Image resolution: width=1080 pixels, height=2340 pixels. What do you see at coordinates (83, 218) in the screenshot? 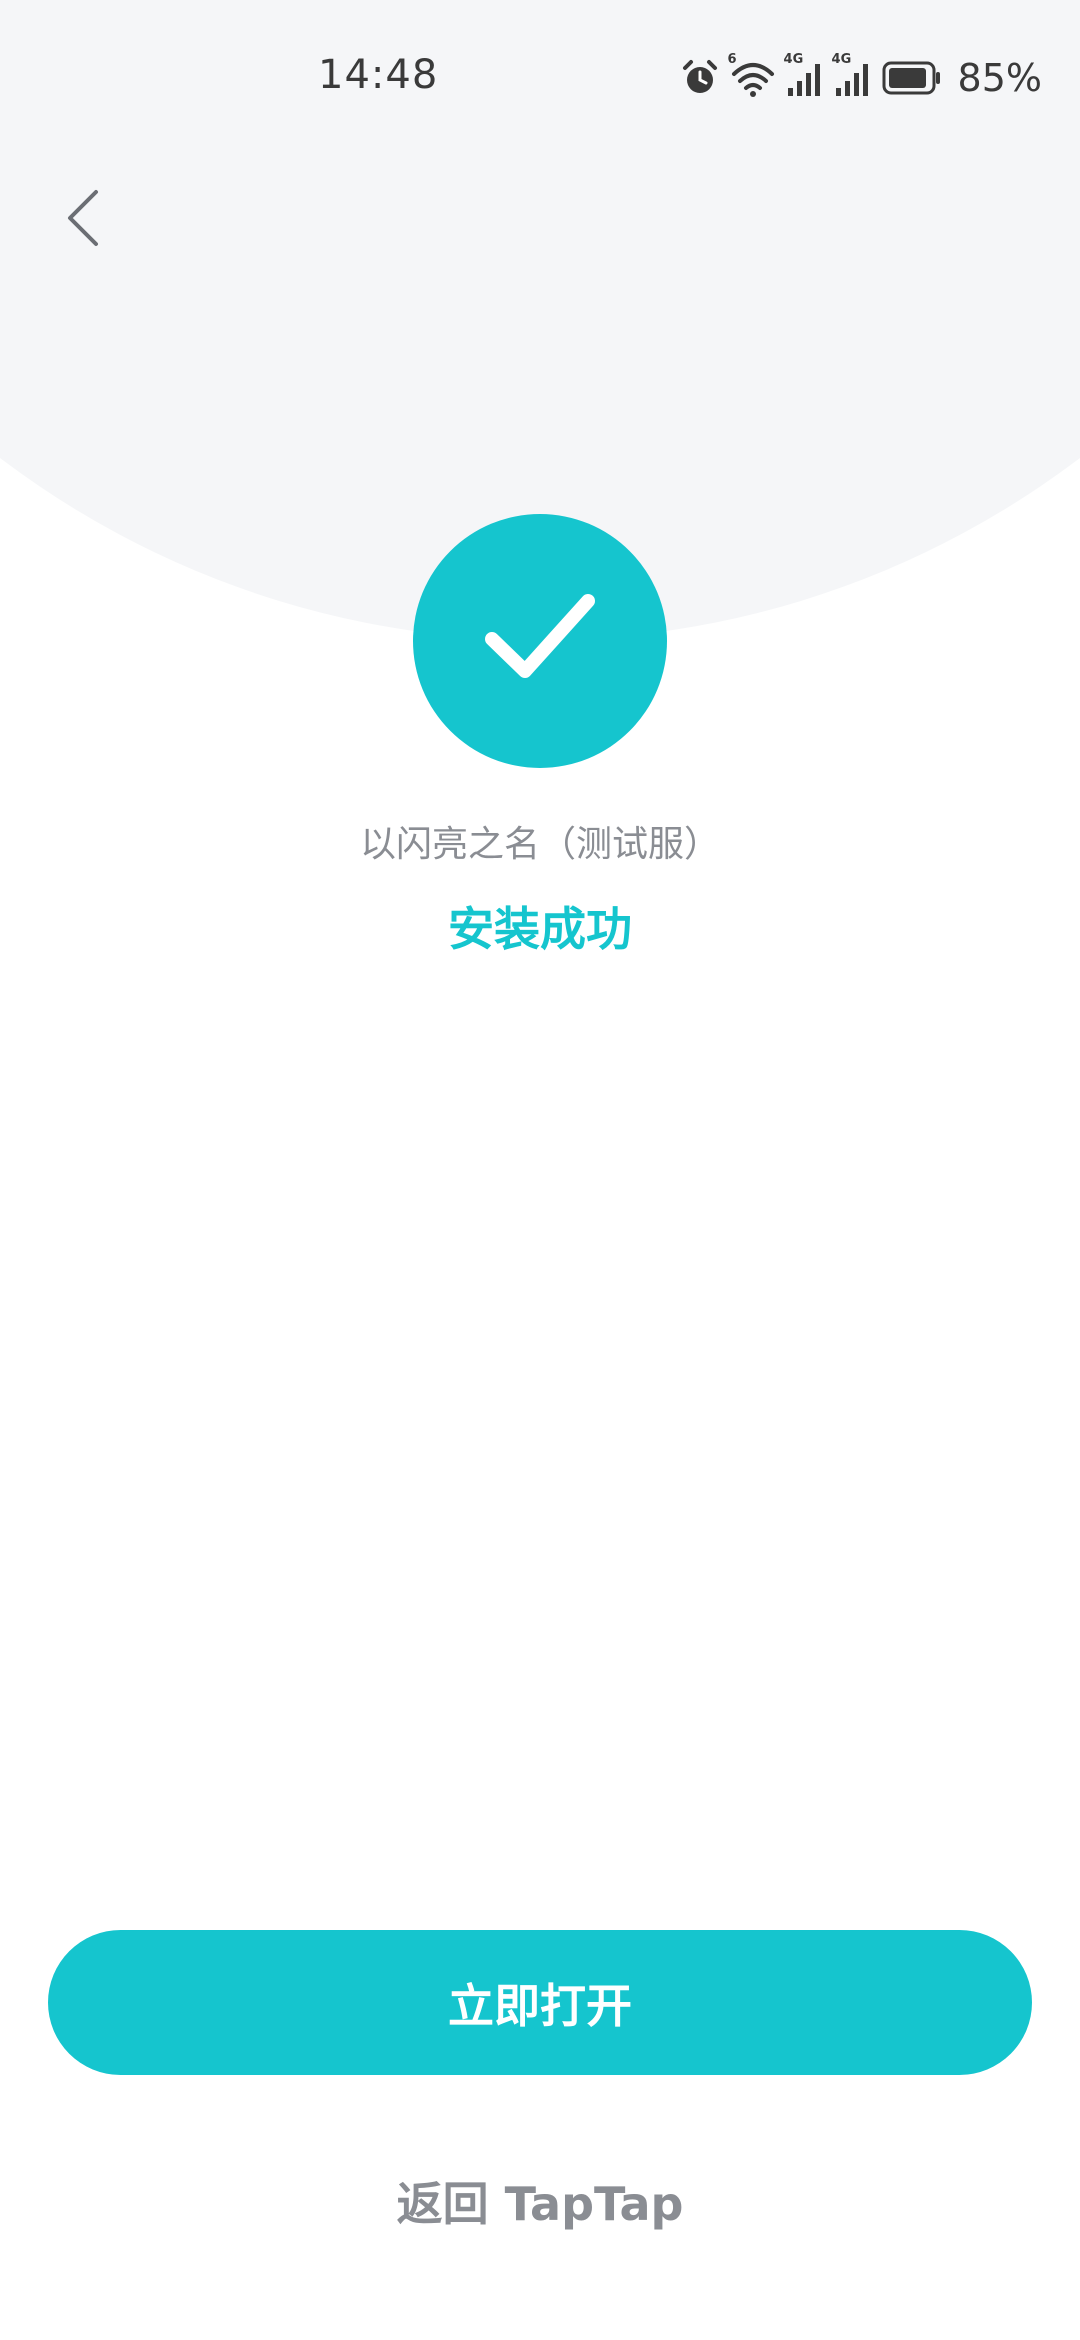
I see `chevron-left-icon` at bounding box center [83, 218].